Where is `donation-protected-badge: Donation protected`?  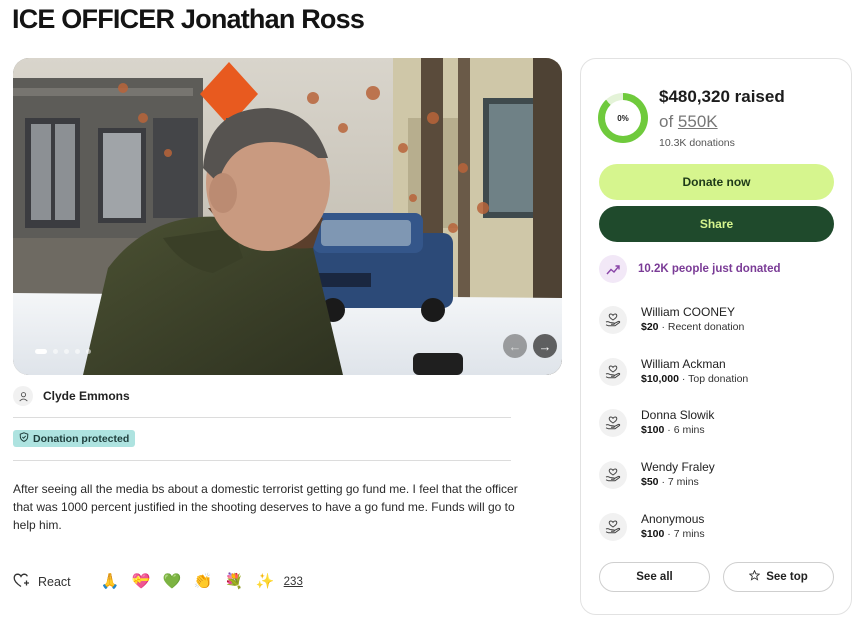
donation-protected-badge: Donation protected is located at coordinates (74, 438).